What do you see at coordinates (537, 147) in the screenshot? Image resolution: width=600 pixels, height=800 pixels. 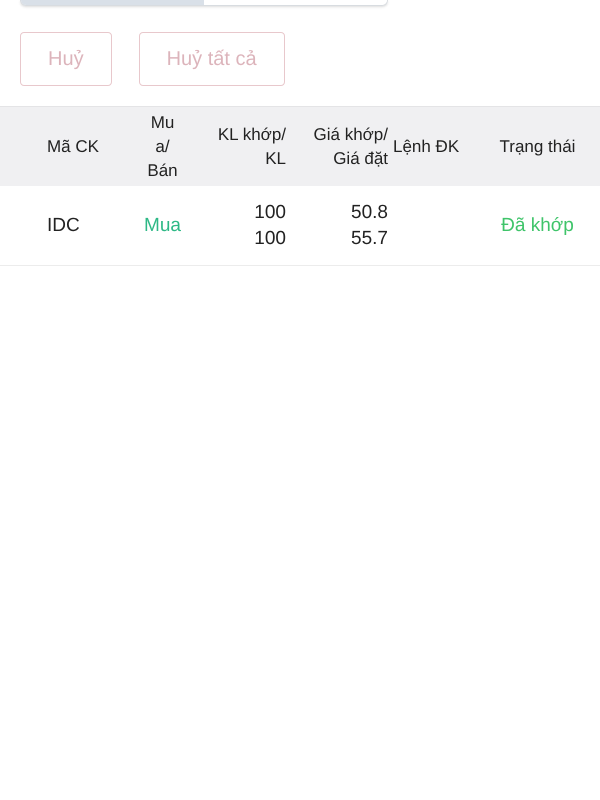 I see `column-header: Trạng thái` at bounding box center [537, 147].